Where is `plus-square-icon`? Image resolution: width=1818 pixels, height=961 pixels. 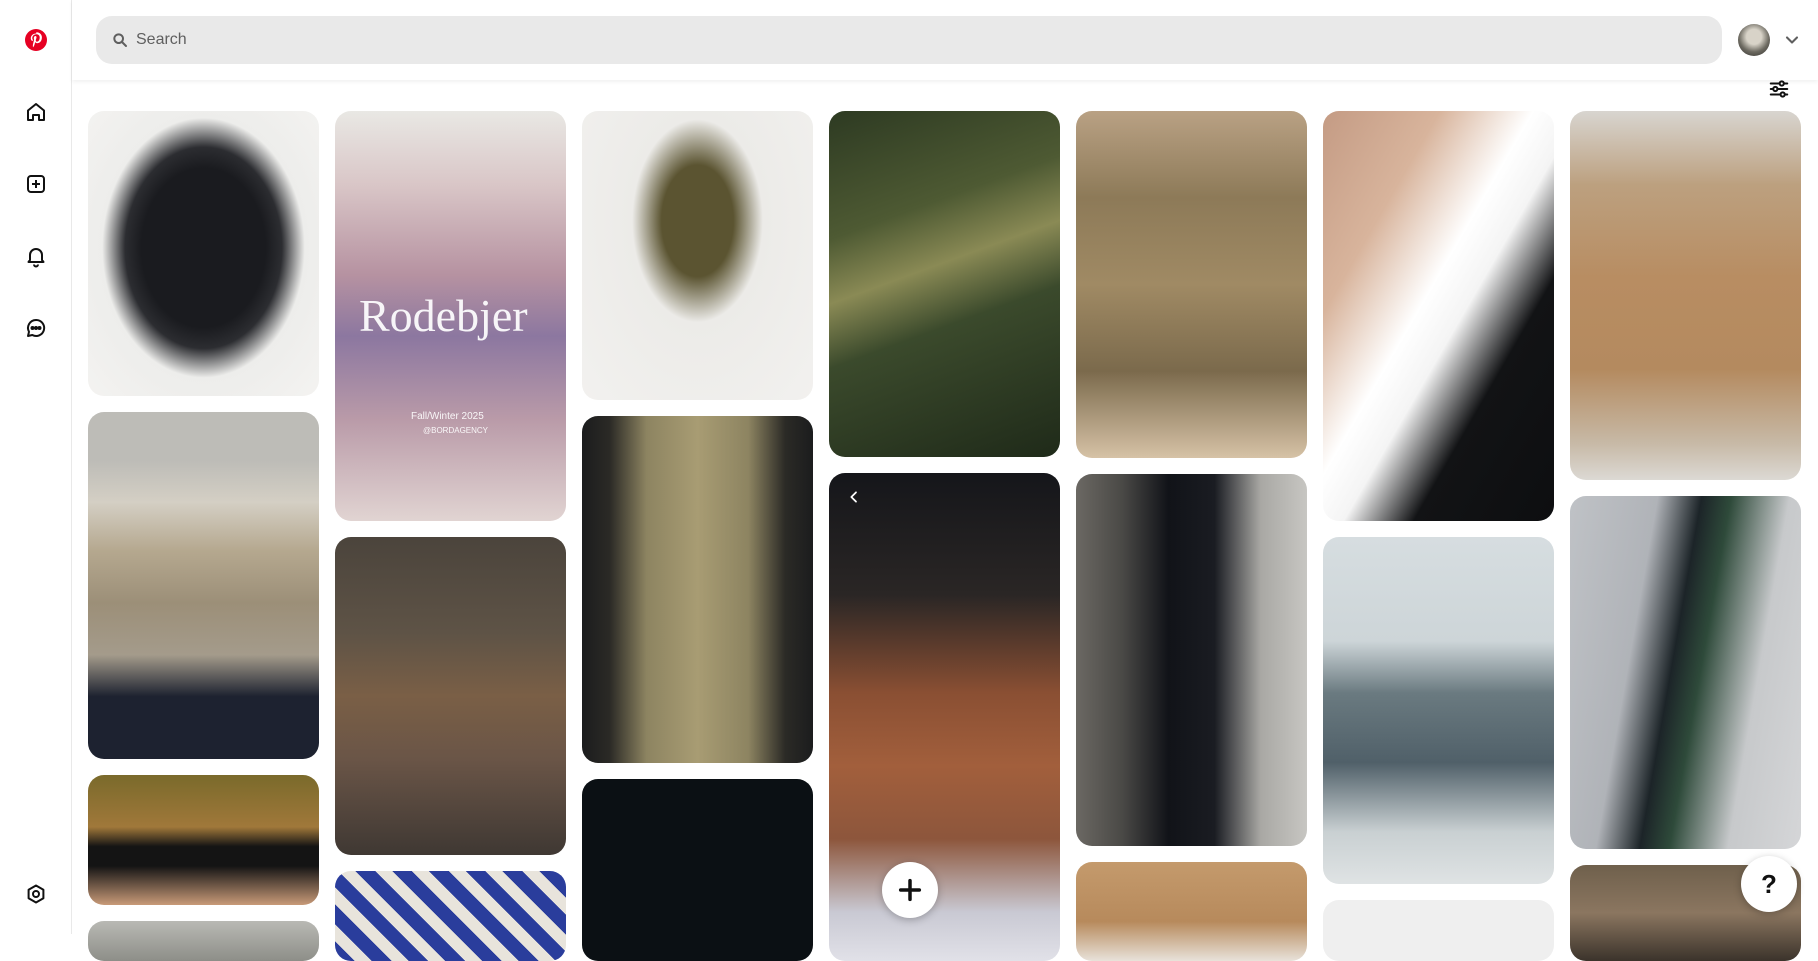 plus-square-icon is located at coordinates (36, 184).